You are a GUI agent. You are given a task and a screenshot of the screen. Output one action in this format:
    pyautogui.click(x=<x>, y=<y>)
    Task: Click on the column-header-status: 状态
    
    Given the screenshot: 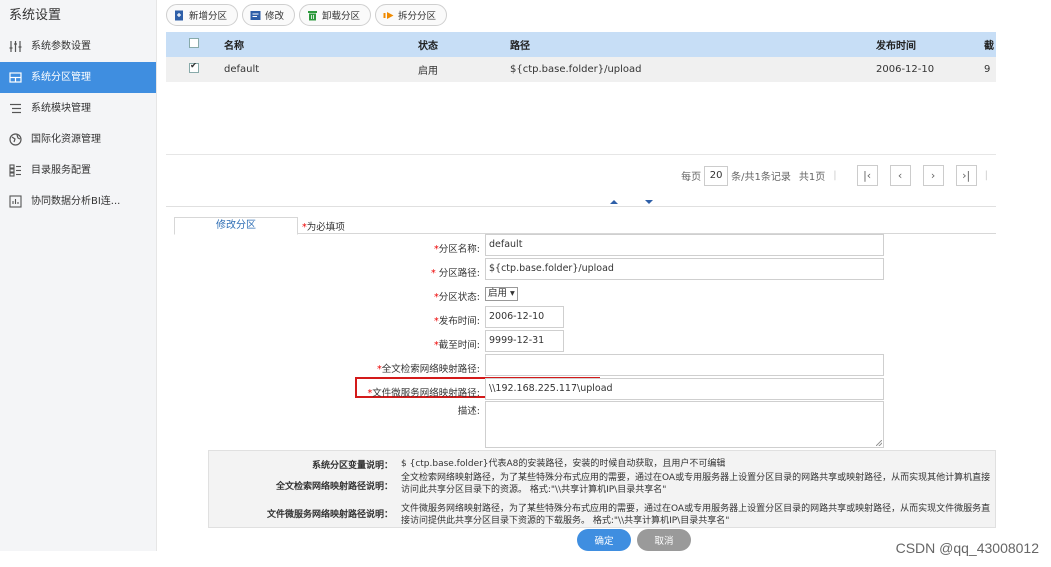 What is the action you would take?
    pyautogui.click(x=464, y=44)
    